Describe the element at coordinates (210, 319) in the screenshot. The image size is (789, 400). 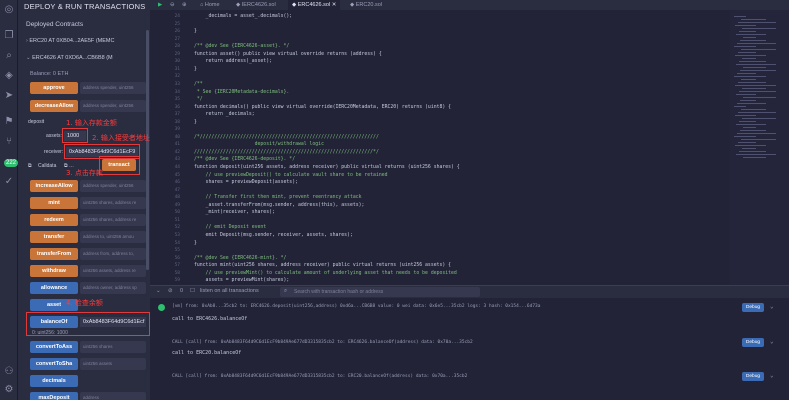
I see `log-entry-sub: call to ERC4626.balanceOf` at that location.